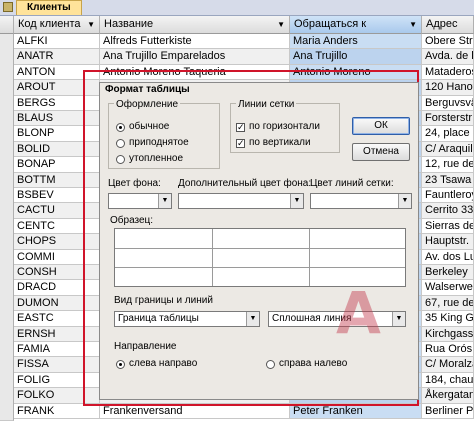 The width and height of the screenshot is (474, 421). I want to click on gridline-color-label: Цвет линий сетки:, so click(352, 183).